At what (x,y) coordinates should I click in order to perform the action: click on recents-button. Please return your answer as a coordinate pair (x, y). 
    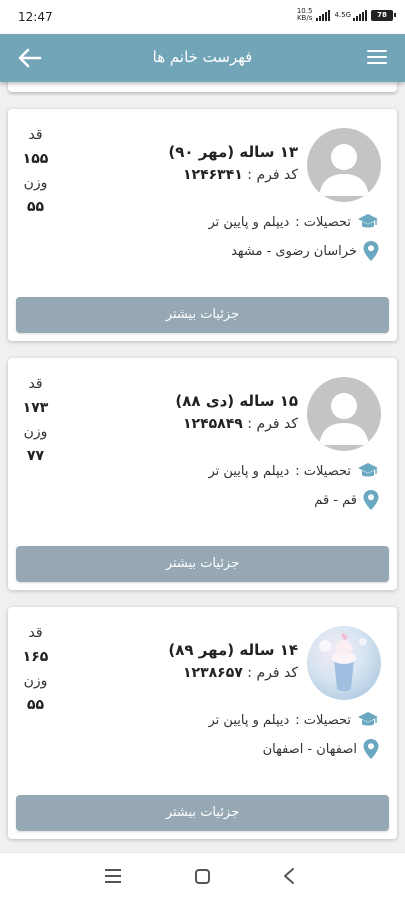
    Looking at the image, I should click on (113, 876).